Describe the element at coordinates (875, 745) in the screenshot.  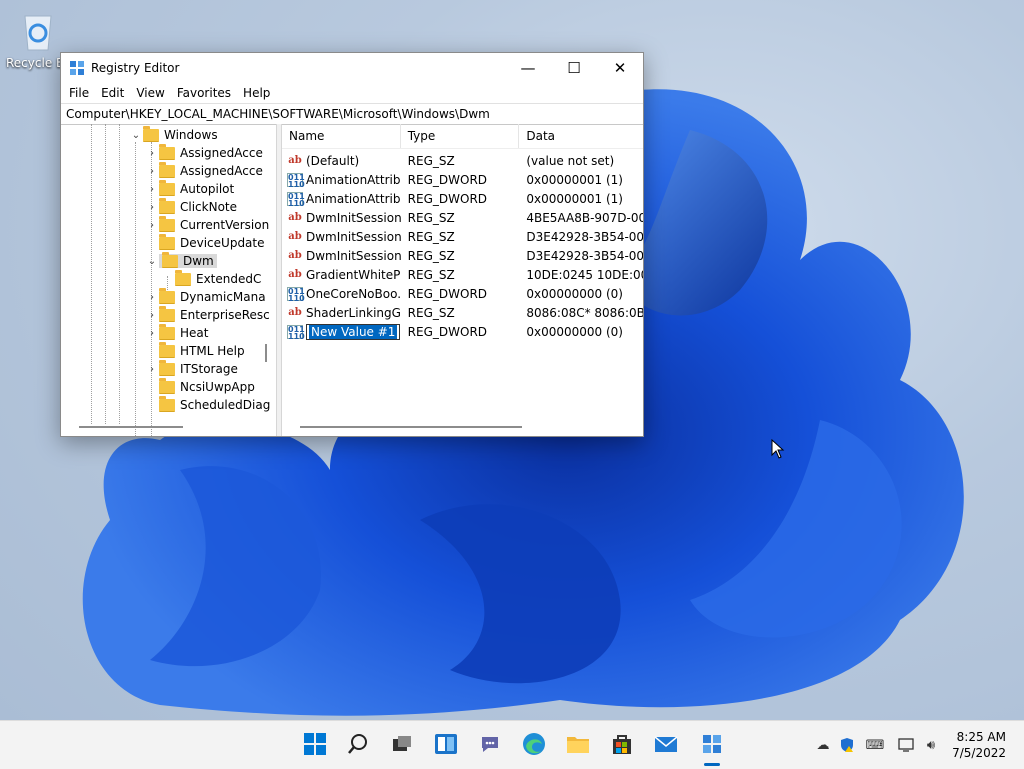
I see `keyboard-icon: ⌨` at that location.